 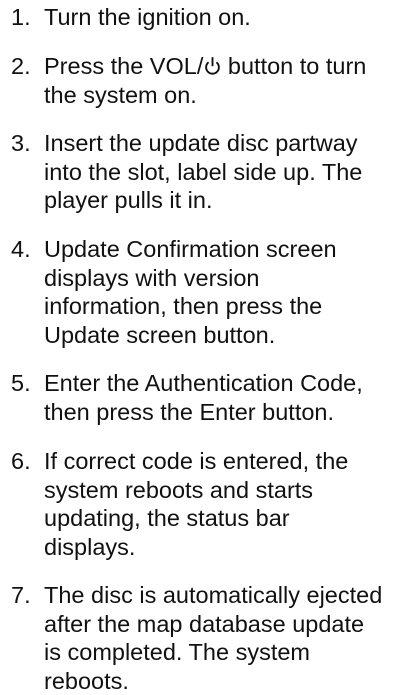 I want to click on step-line-before-icon: Press the VOL/, so click(x=124, y=66).